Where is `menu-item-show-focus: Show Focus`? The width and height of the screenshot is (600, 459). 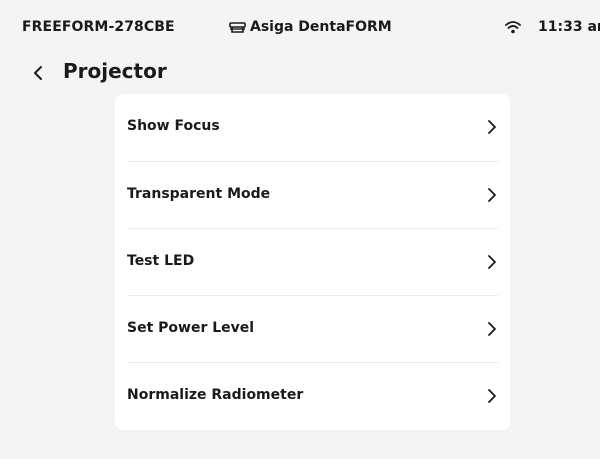 menu-item-show-focus: Show Focus is located at coordinates (312, 127).